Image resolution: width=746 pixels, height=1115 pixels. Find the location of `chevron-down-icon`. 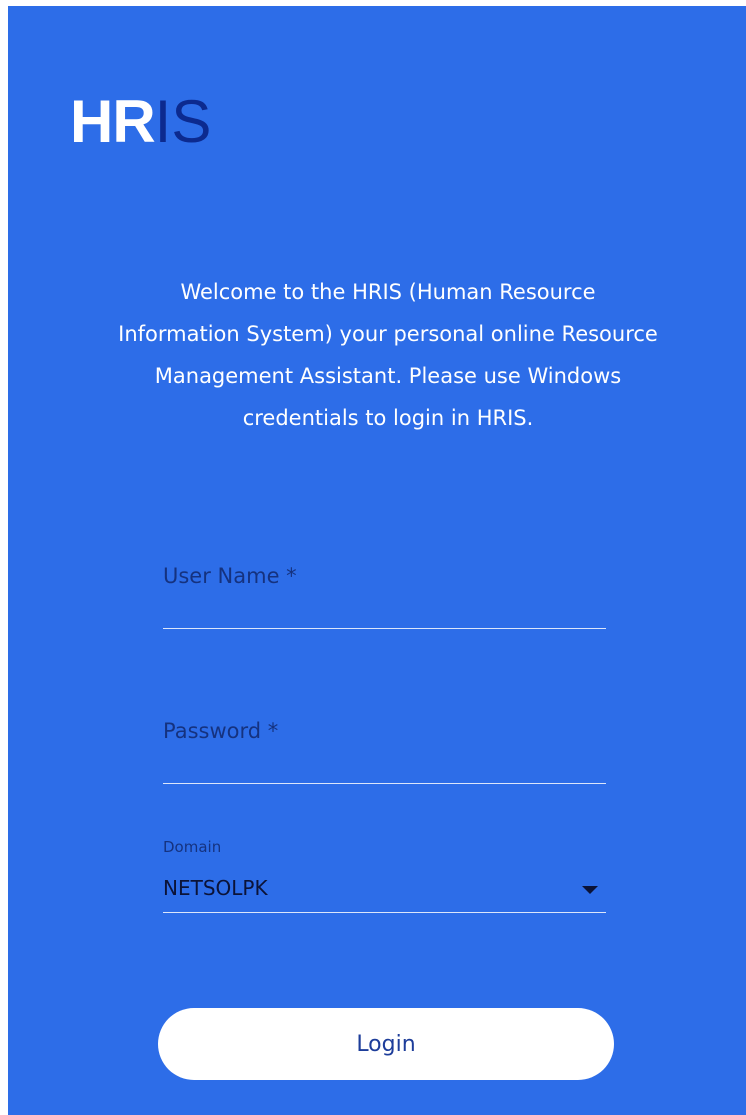

chevron-down-icon is located at coordinates (590, 890).